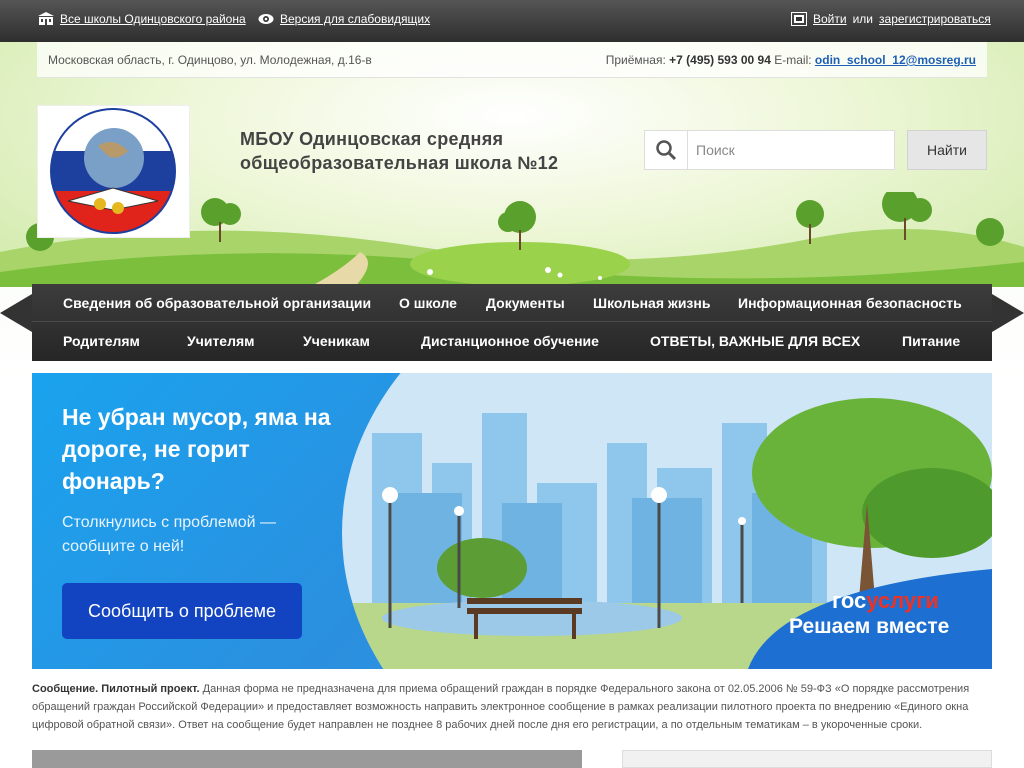  I want to click on uslugi-text: услуги, so click(902, 600).